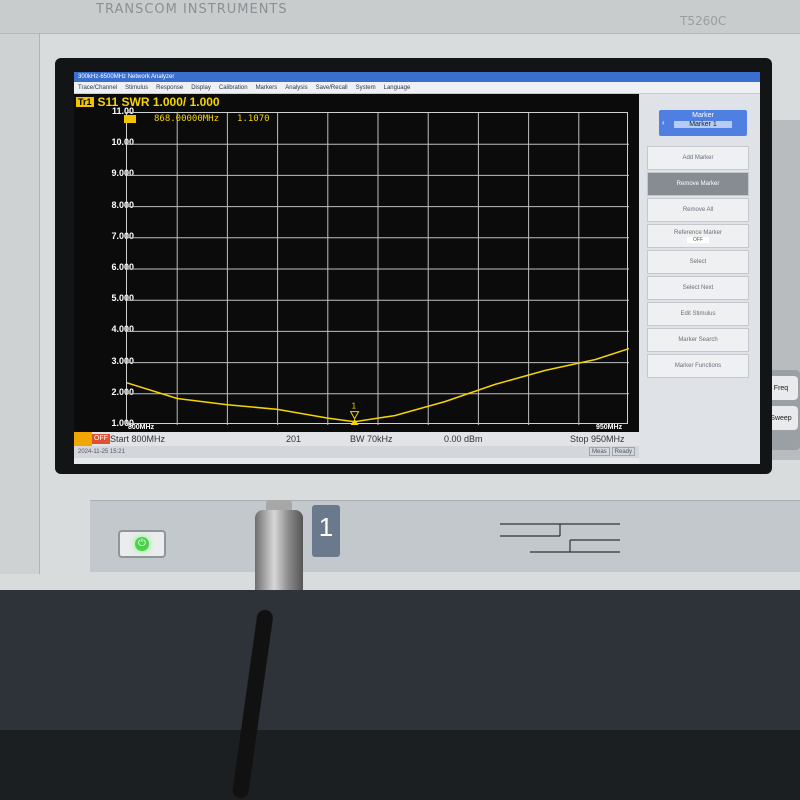  I want to click on desk-edge, so click(400, 765).